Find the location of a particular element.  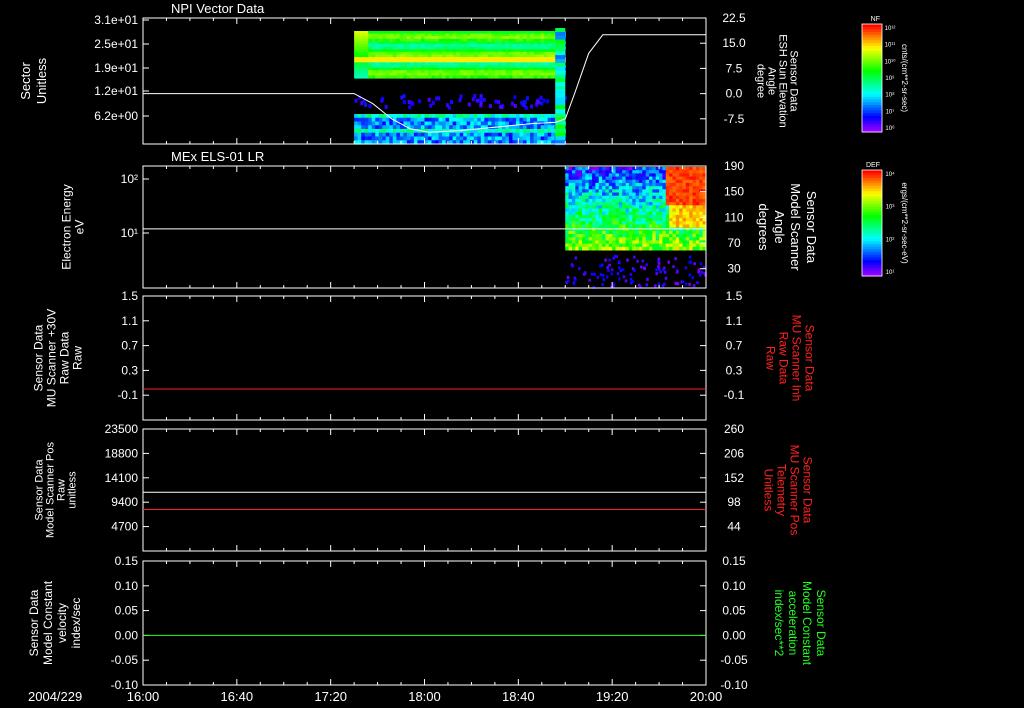

left-axis-label: Sensor Data Model Scanner Pos Raw unitless is located at coordinates (56, 490).